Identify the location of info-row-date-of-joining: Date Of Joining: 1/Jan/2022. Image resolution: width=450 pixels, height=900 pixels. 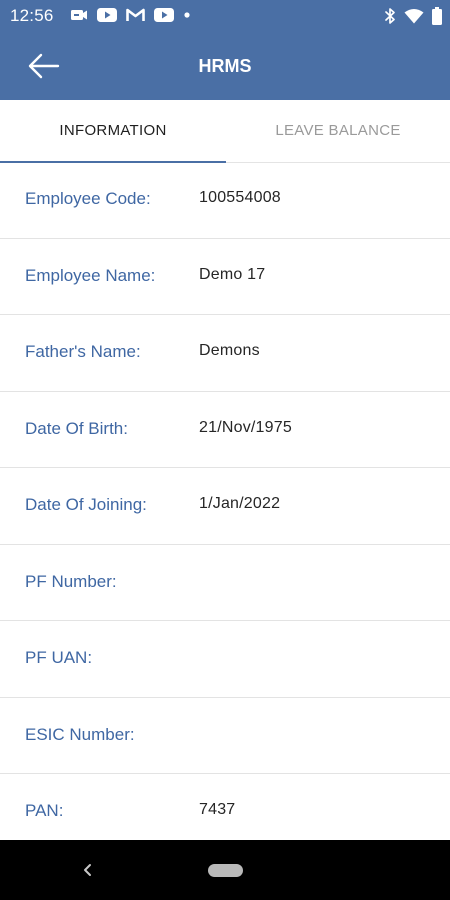
(225, 506).